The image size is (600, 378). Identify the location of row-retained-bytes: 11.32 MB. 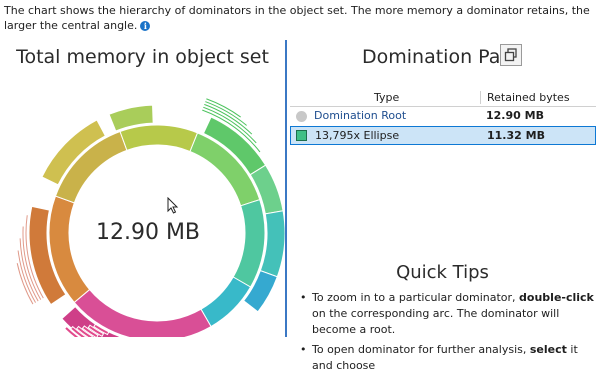
(516, 135).